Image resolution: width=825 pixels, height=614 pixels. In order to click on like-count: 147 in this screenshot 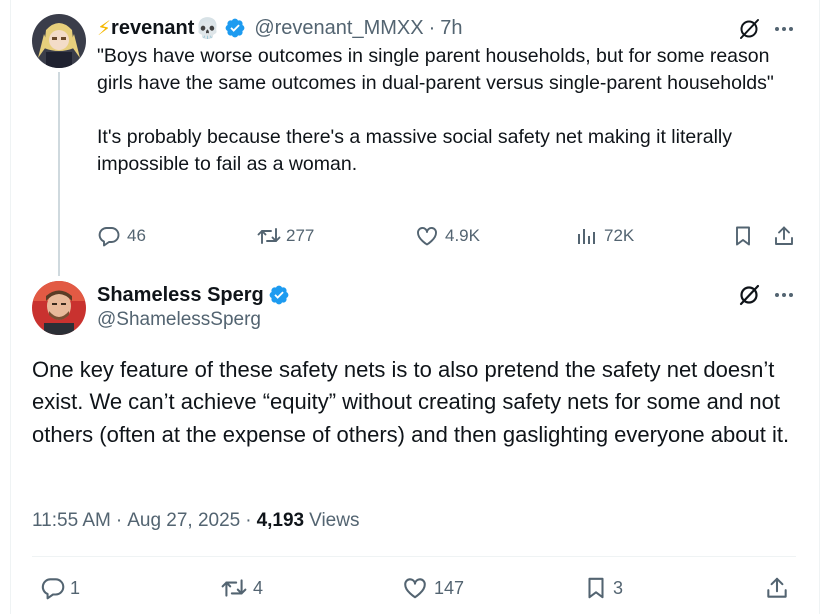, I will do `click(449, 587)`.